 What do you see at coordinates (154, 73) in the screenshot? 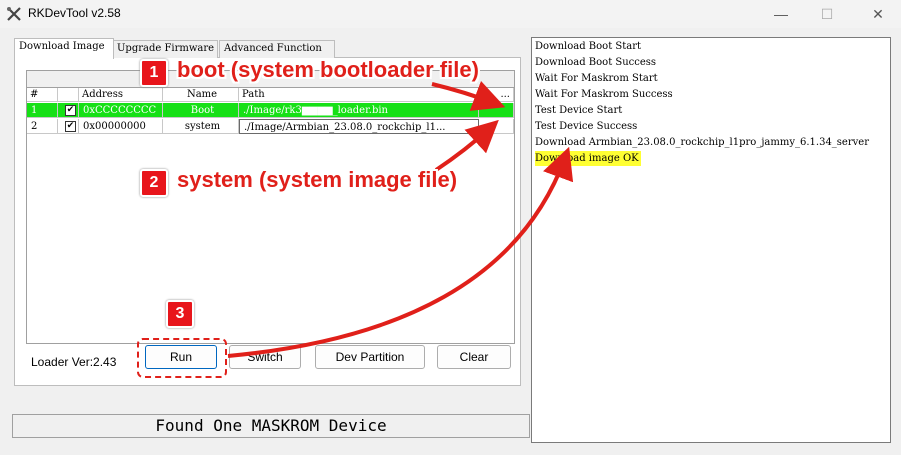
I see `annotation-badge-1: 1` at bounding box center [154, 73].